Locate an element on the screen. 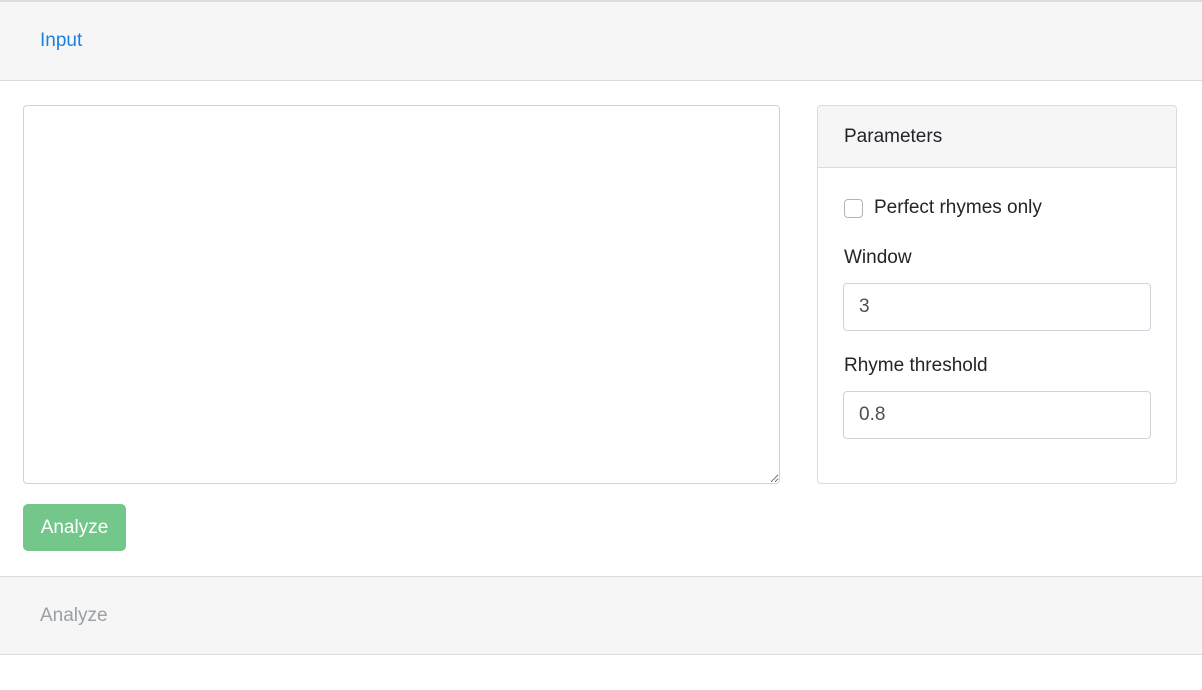 This screenshot has height=690, width=1202. input-section-link: Input is located at coordinates (61, 41).